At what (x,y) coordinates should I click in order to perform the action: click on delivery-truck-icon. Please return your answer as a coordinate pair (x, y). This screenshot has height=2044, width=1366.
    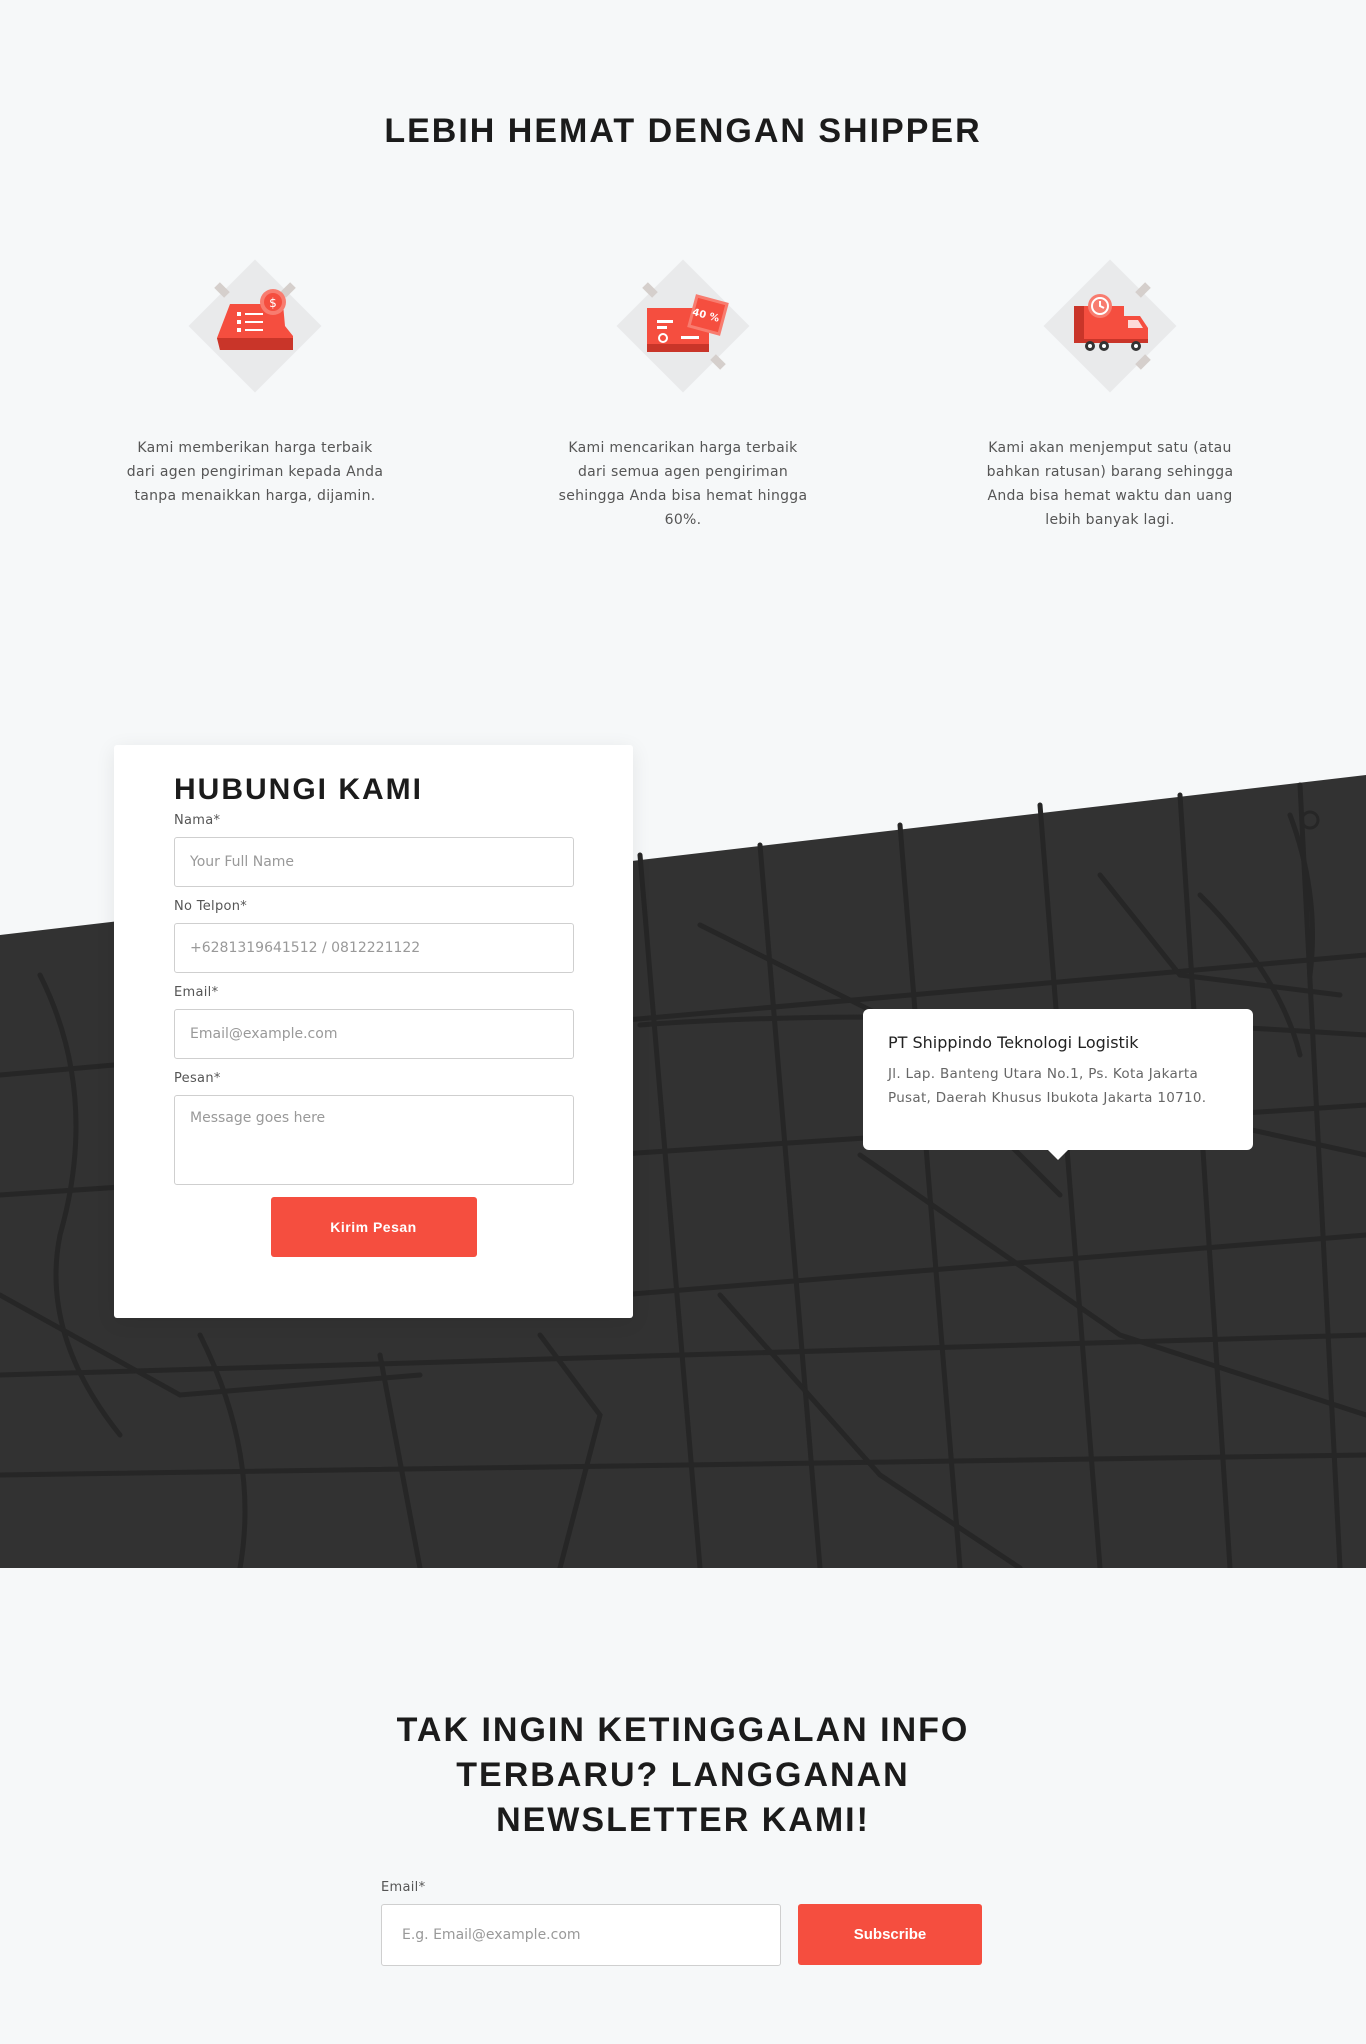
    Looking at the image, I should click on (1110, 326).